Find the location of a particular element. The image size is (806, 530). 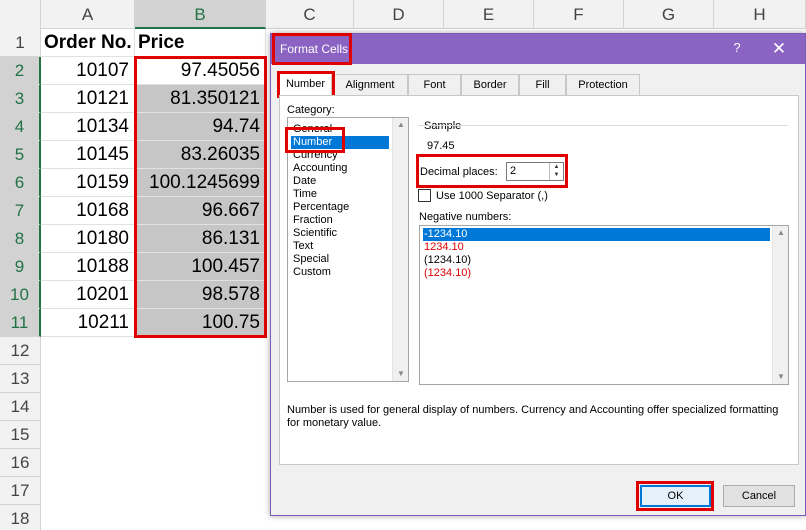

order-cell: 10168 is located at coordinates (88, 211).